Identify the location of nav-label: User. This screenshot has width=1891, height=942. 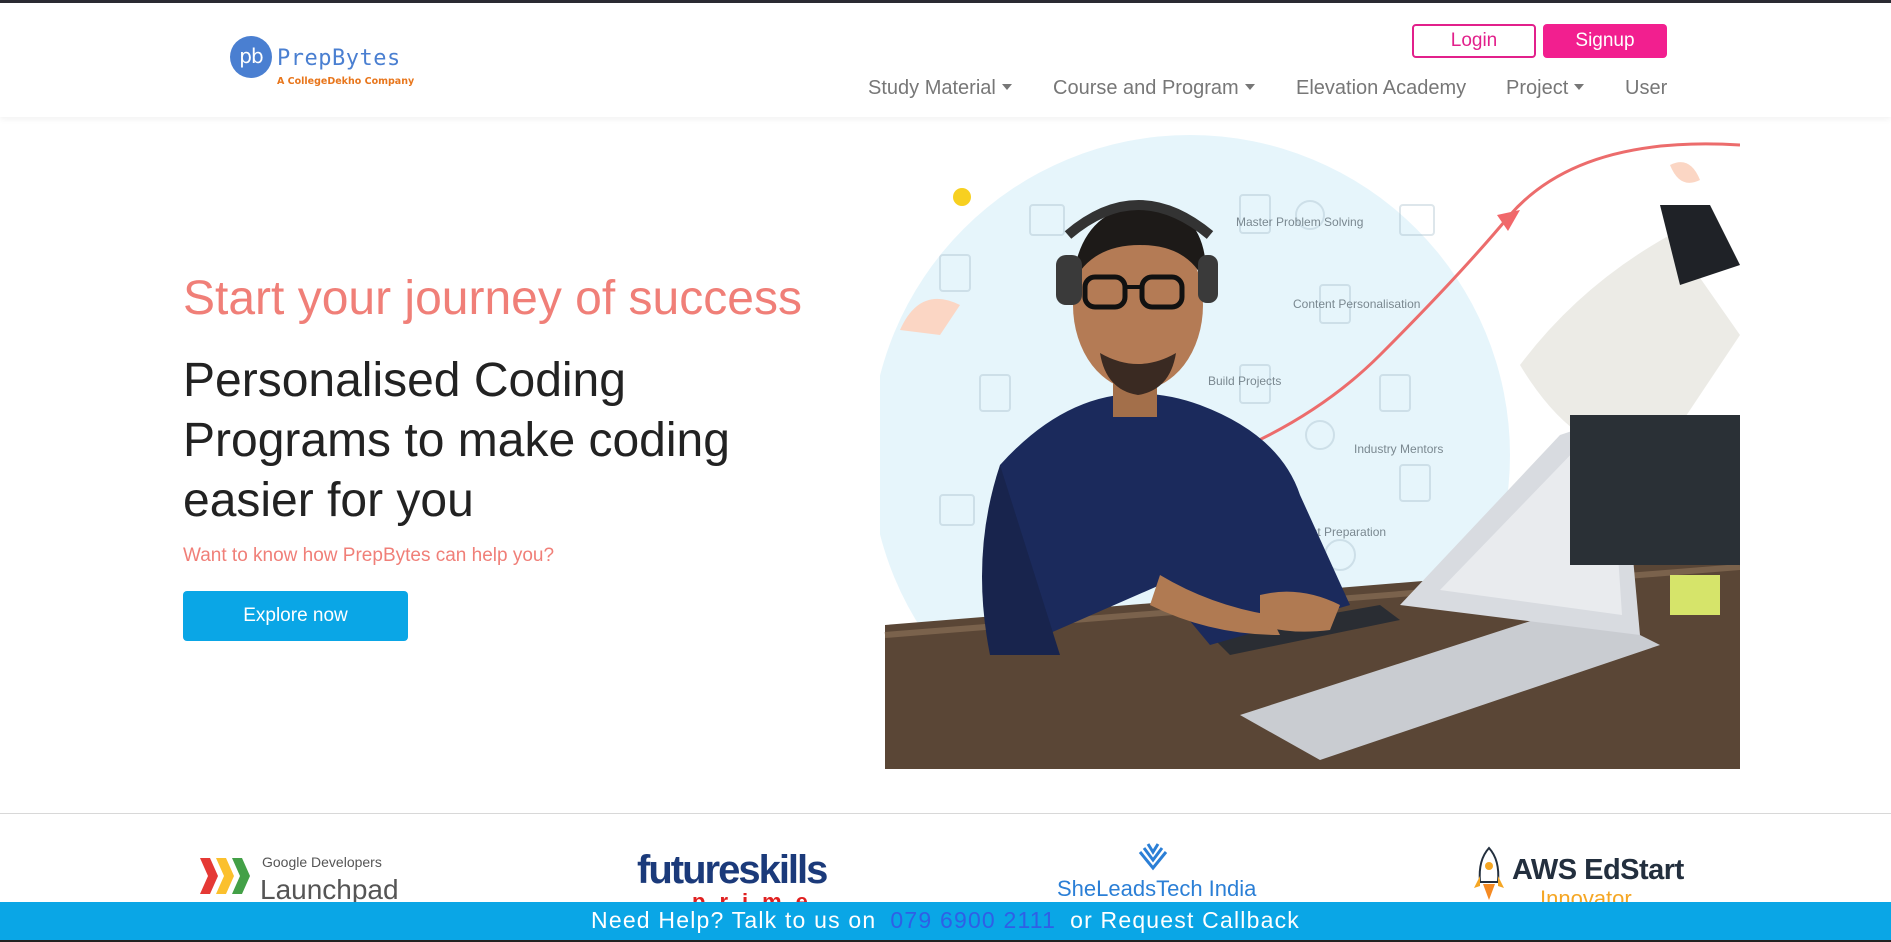
(1646, 88).